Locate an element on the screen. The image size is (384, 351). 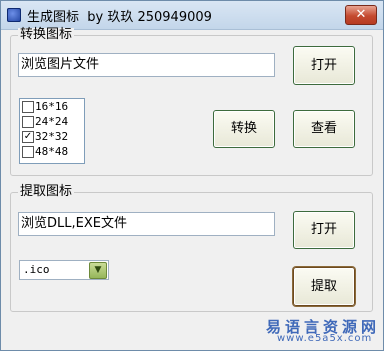
size-option-48: 48*48 is located at coordinates (52, 151).